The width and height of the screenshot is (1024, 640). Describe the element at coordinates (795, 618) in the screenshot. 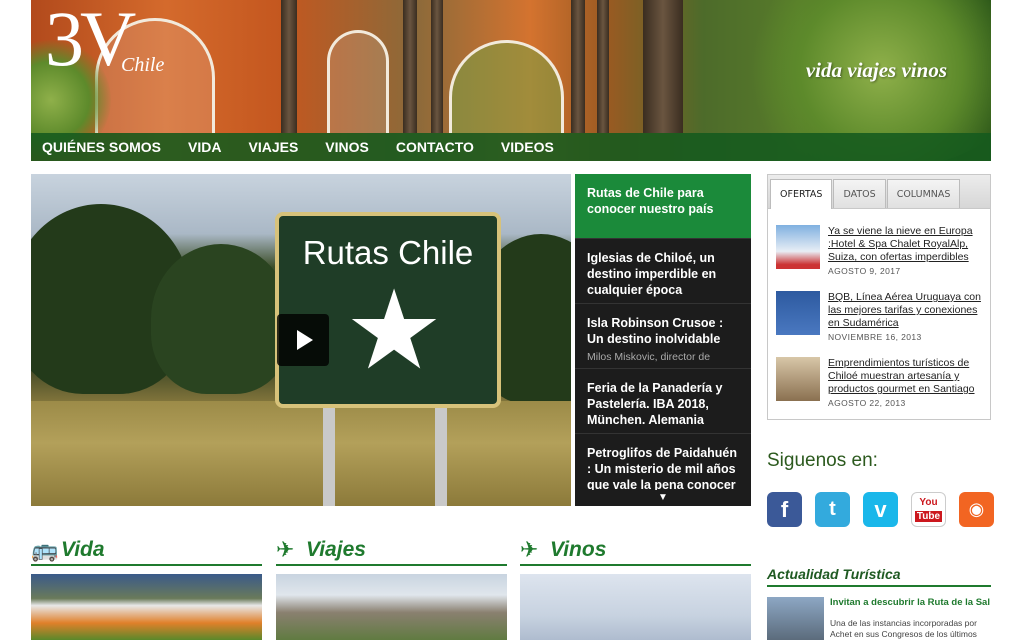

I see `actualidad-thumbnail` at that location.